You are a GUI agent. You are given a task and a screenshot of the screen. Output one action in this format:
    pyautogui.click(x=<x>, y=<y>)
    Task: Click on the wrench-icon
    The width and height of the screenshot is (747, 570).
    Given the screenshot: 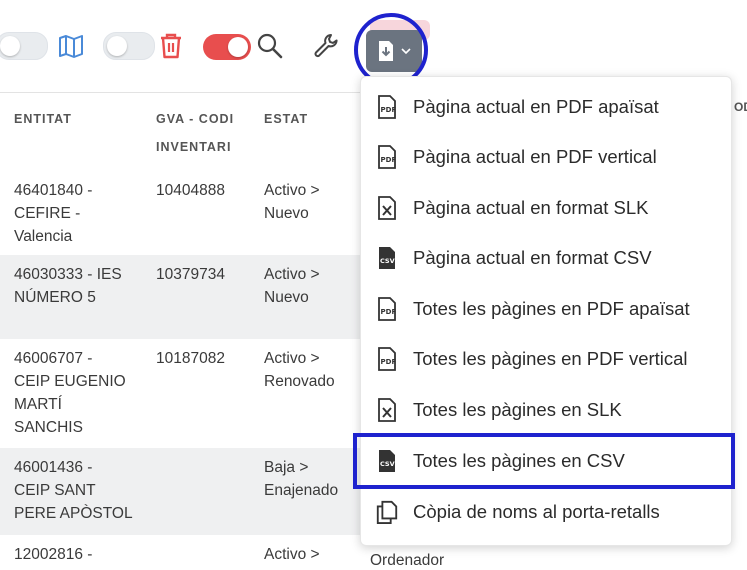 What is the action you would take?
    pyautogui.click(x=326, y=46)
    